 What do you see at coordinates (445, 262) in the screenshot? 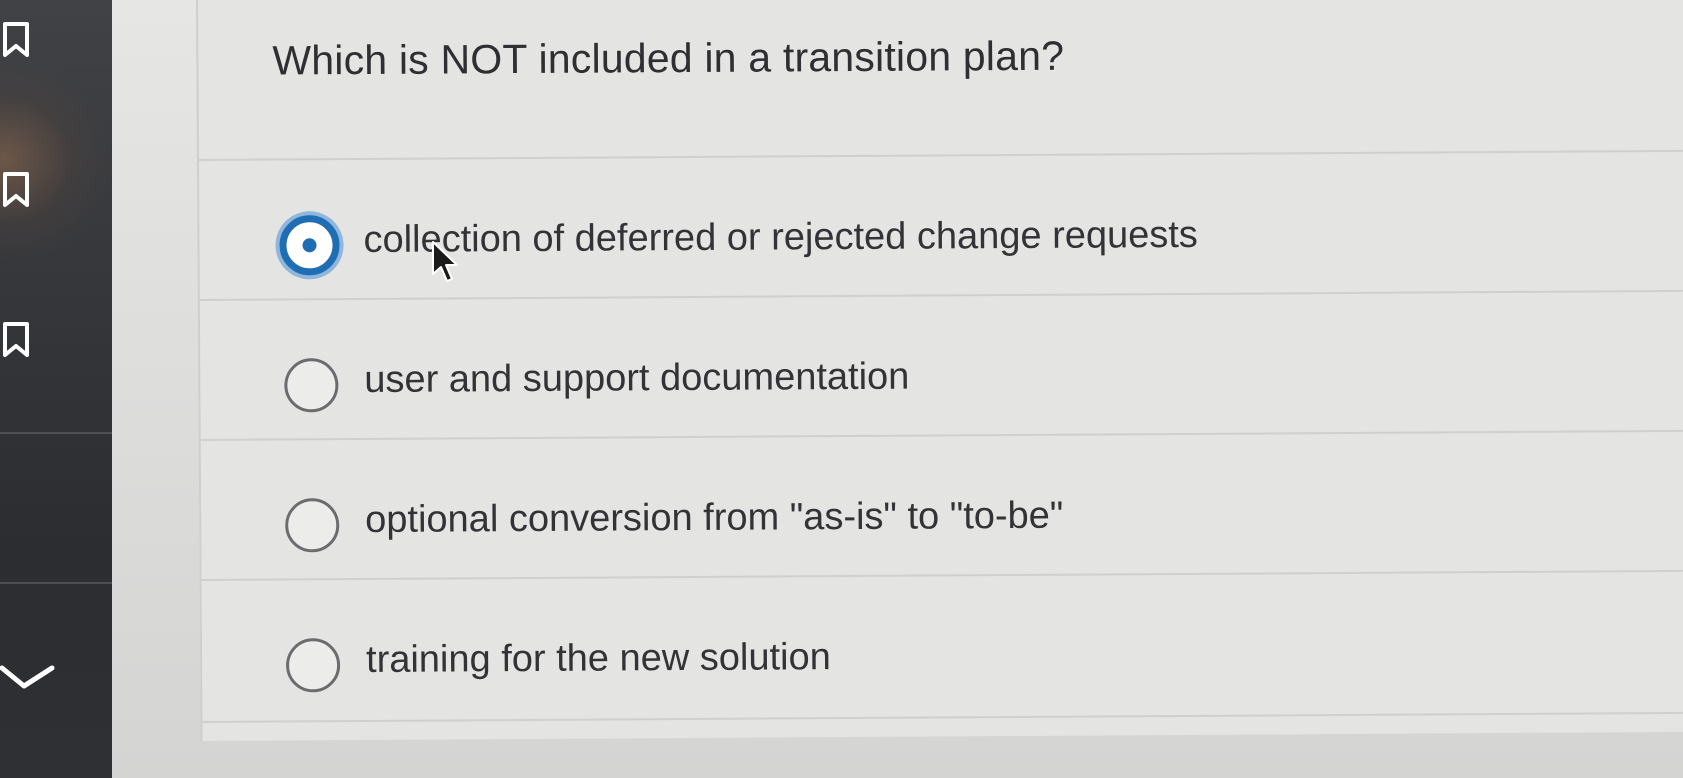
I see `mouse-pointer-icon` at bounding box center [445, 262].